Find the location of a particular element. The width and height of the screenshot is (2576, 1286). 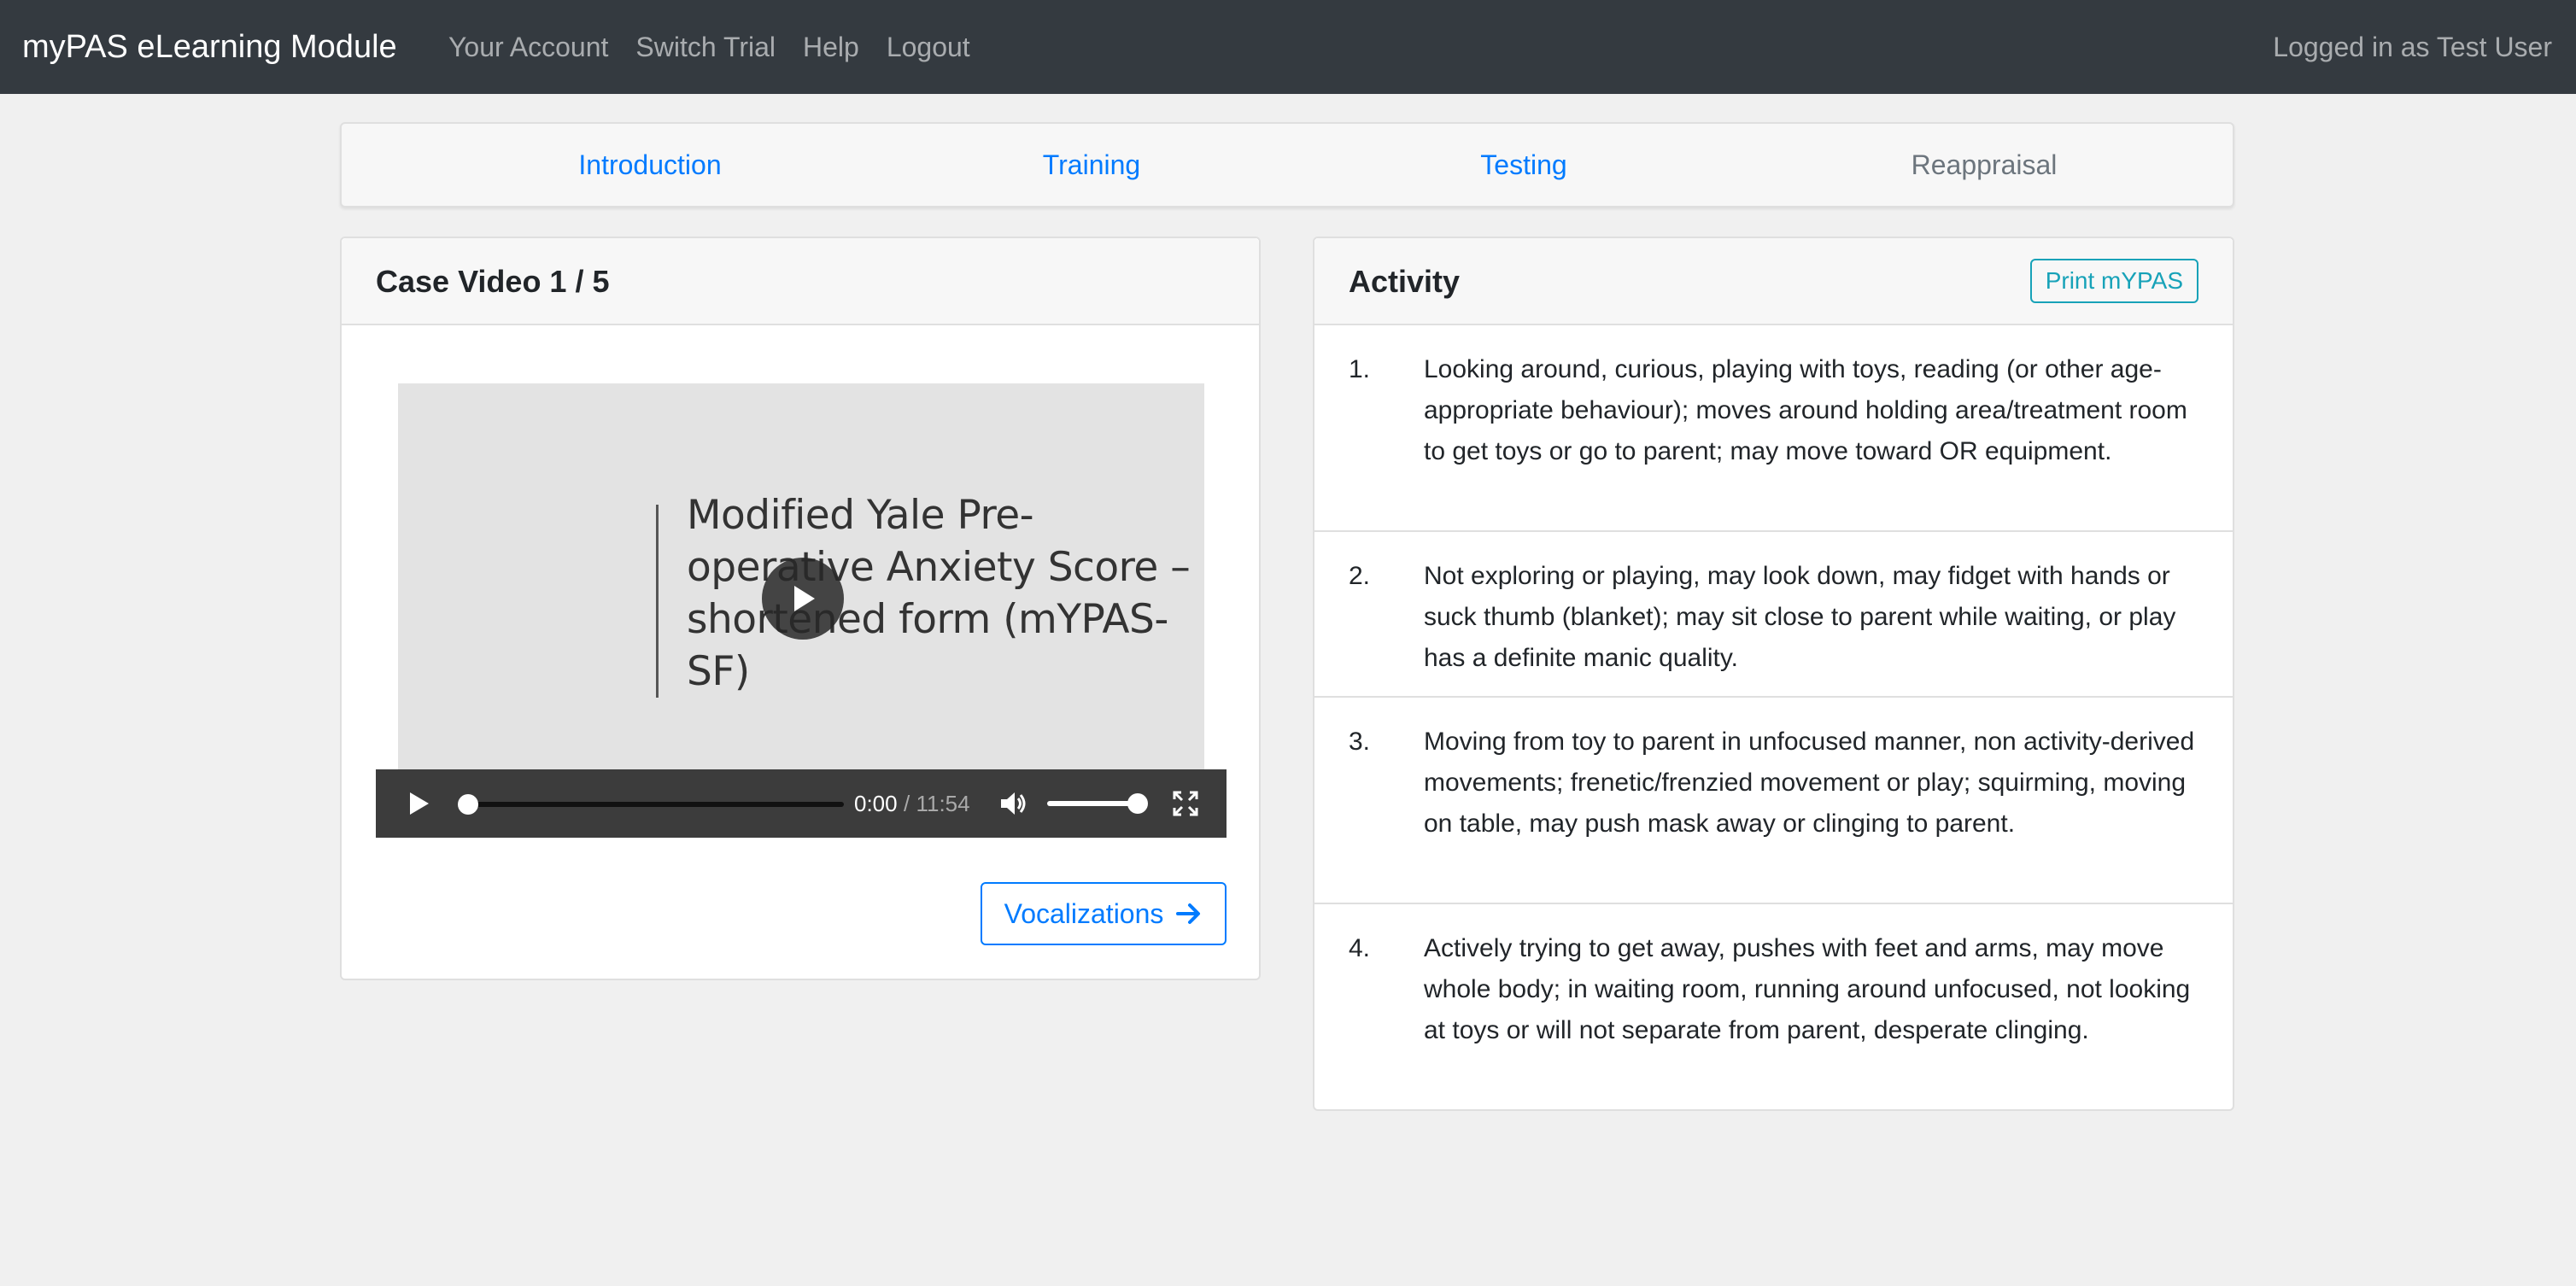

vocalizations-button: Vocalizations is located at coordinates (1104, 914).